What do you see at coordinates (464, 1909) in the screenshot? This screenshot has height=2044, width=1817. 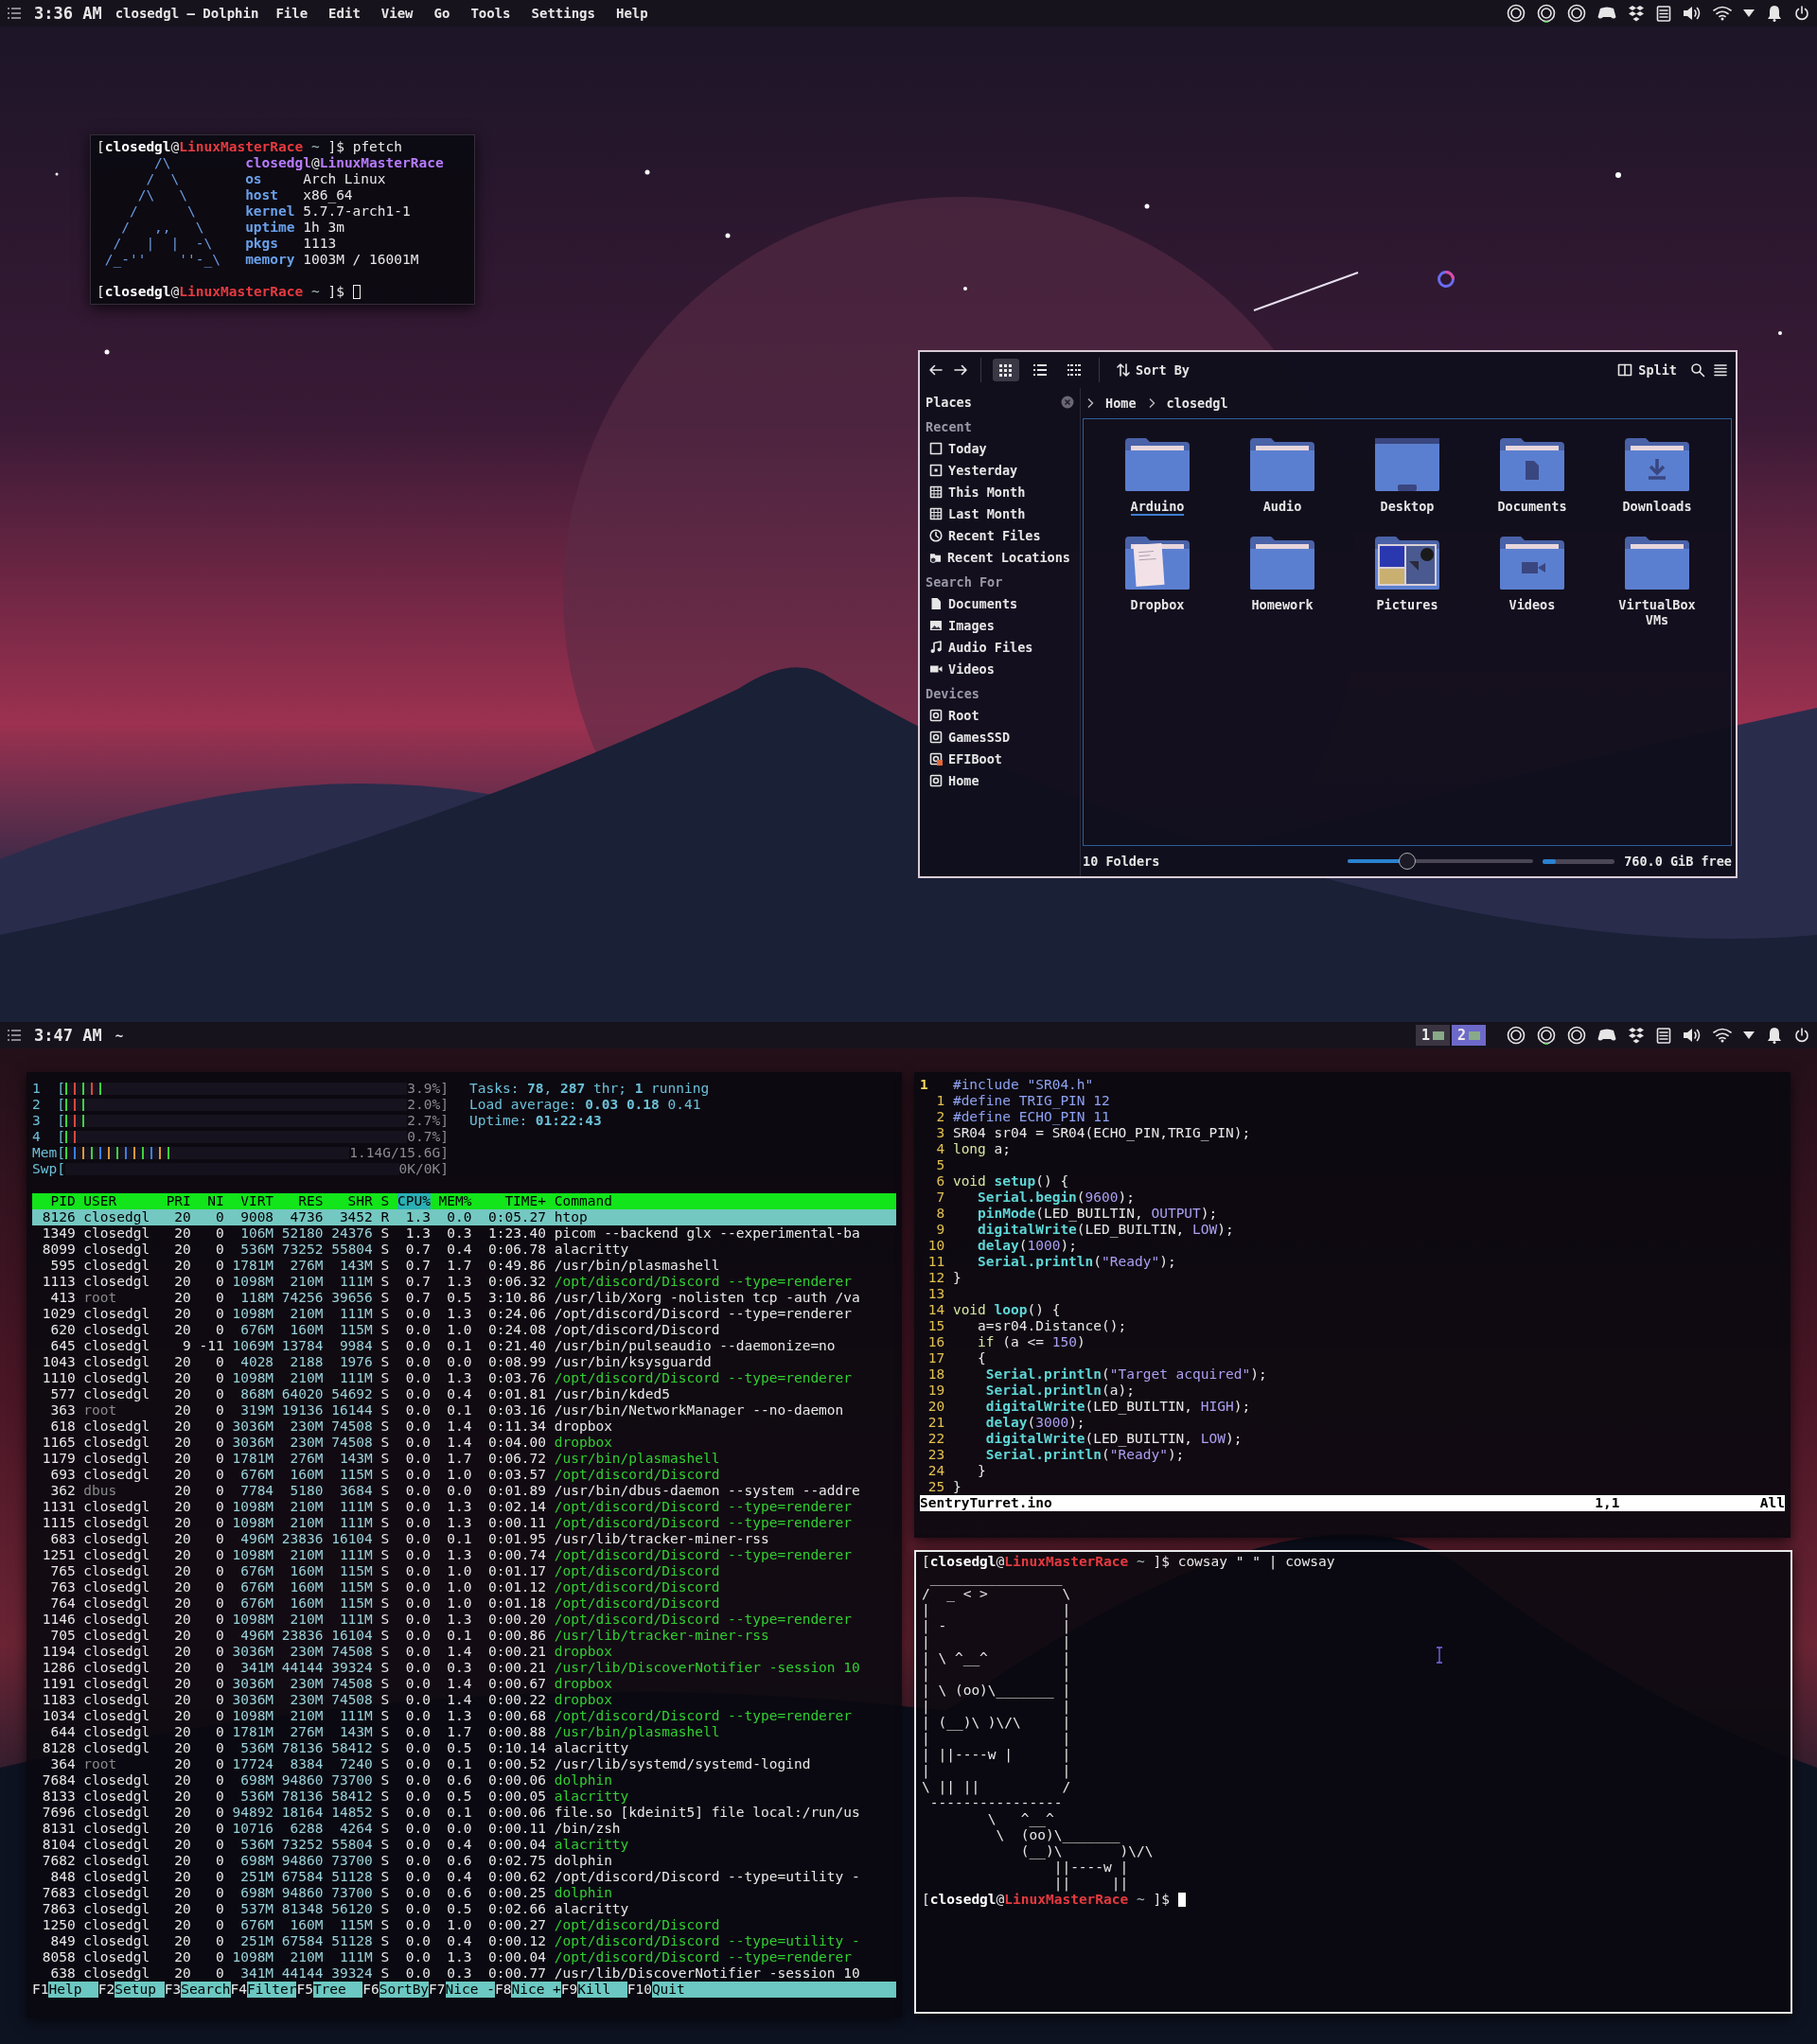 I see `table-row: 7863 closedgl 20 0 537M 81348 56120 S 0.0 0.5 0:02.66 alacritty` at bounding box center [464, 1909].